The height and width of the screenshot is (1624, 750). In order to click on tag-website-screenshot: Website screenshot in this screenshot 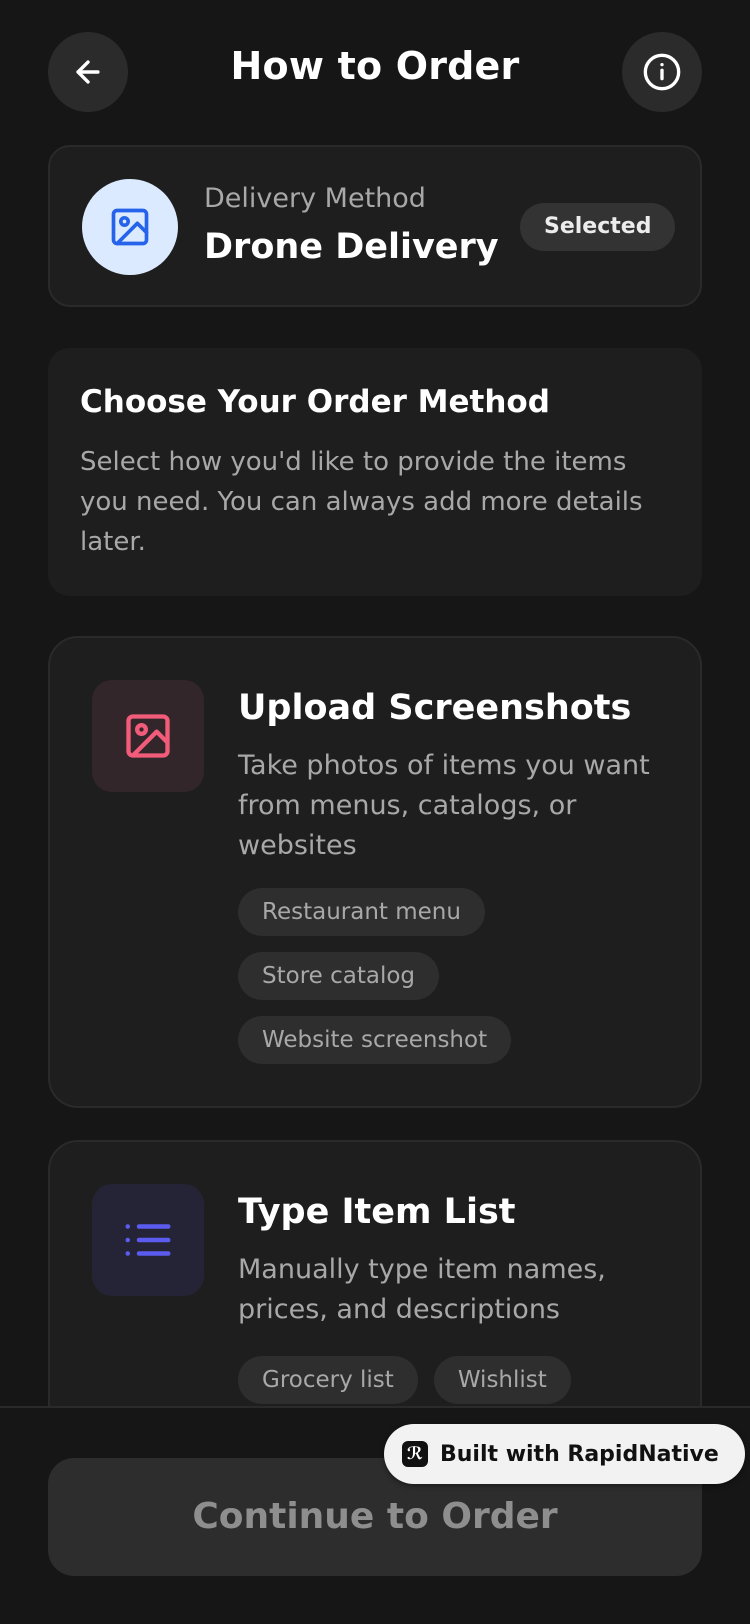, I will do `click(375, 1040)`.